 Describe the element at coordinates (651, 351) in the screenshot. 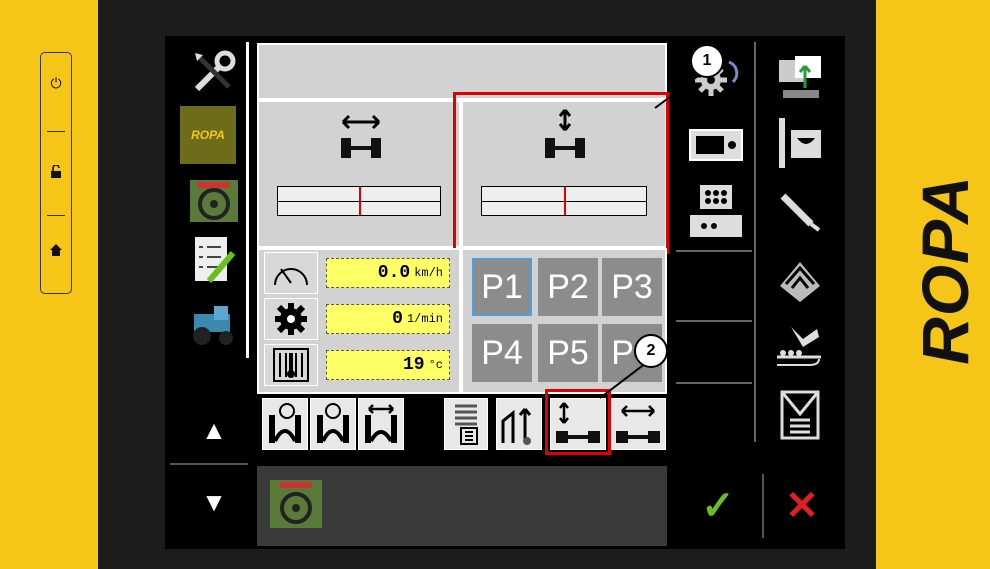

I see `callout-2: 2` at that location.